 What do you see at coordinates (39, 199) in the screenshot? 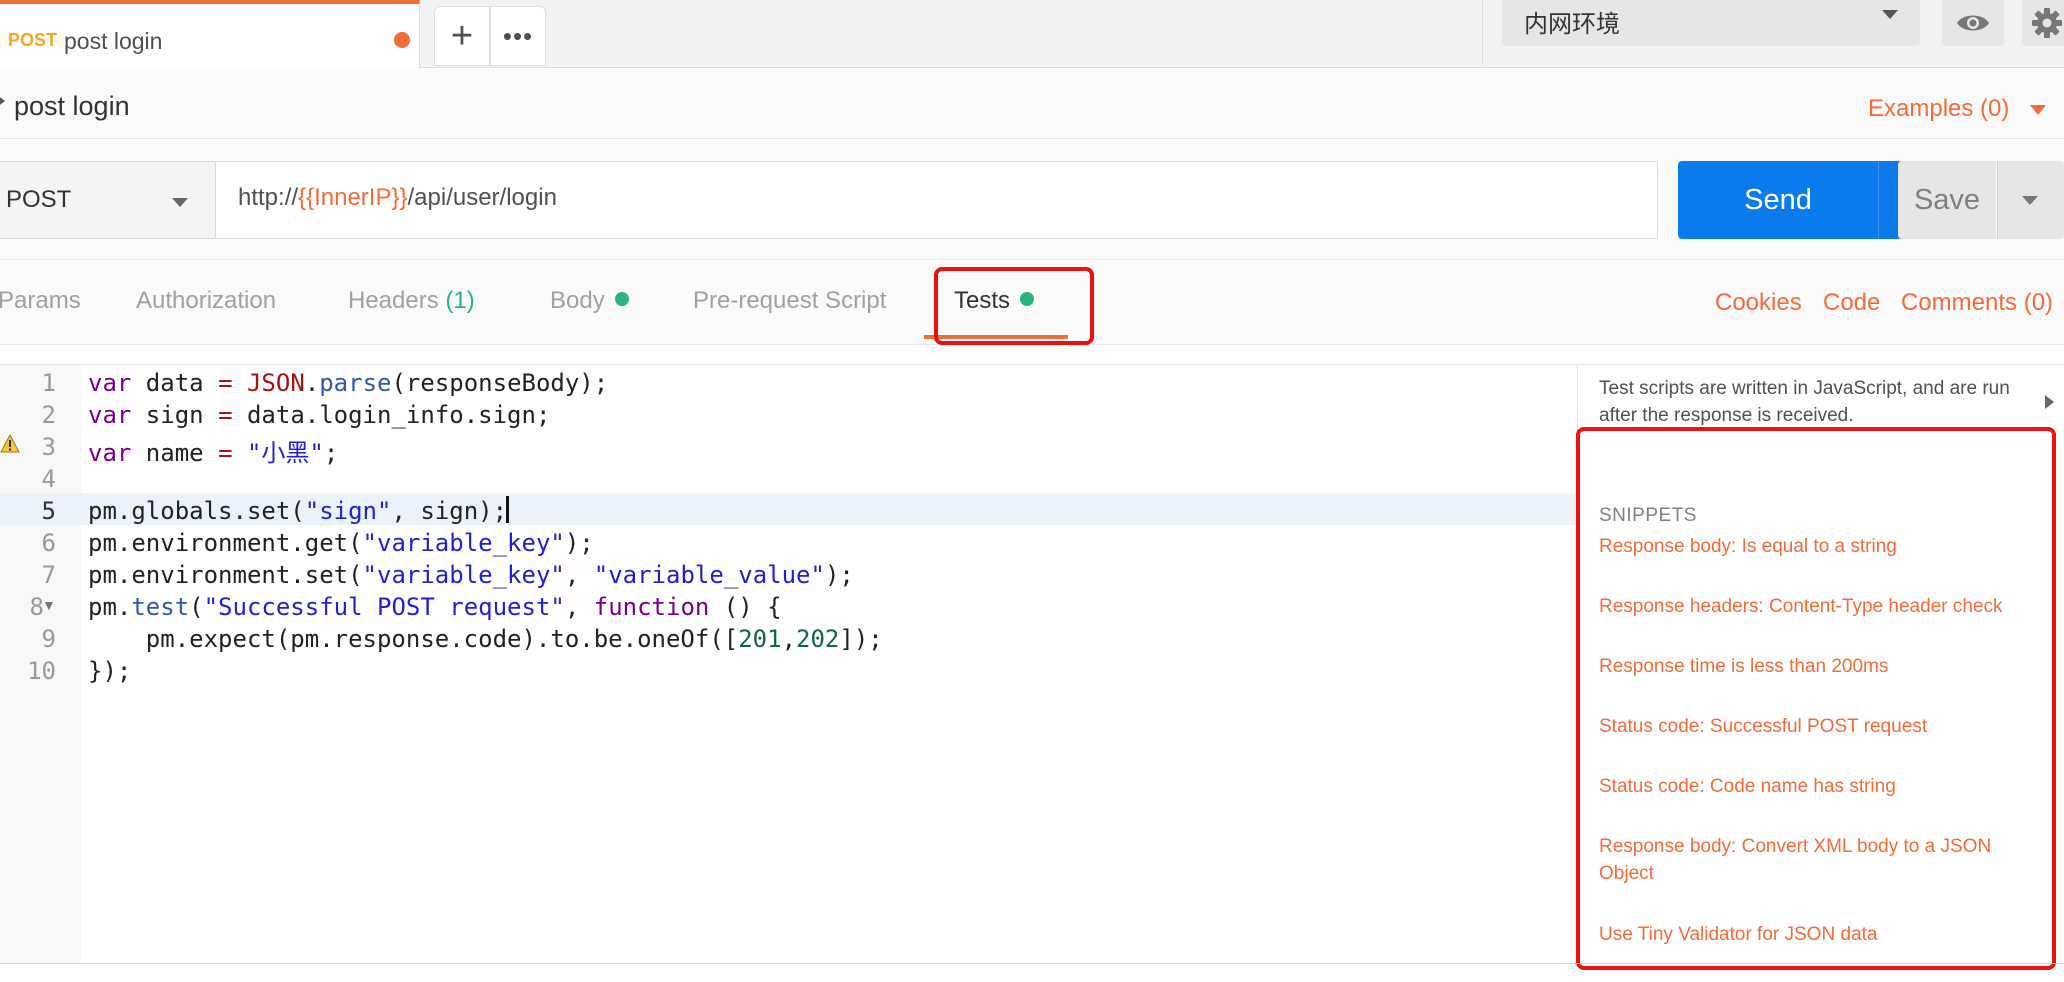
I see `method-label: POST` at bounding box center [39, 199].